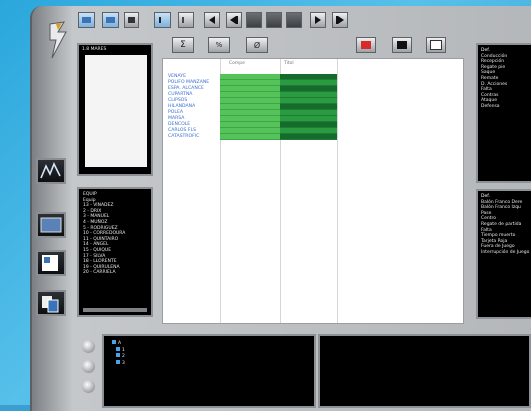  Describe the element at coordinates (506, 107) in the screenshot. I see `list-item: Defensa` at that location.